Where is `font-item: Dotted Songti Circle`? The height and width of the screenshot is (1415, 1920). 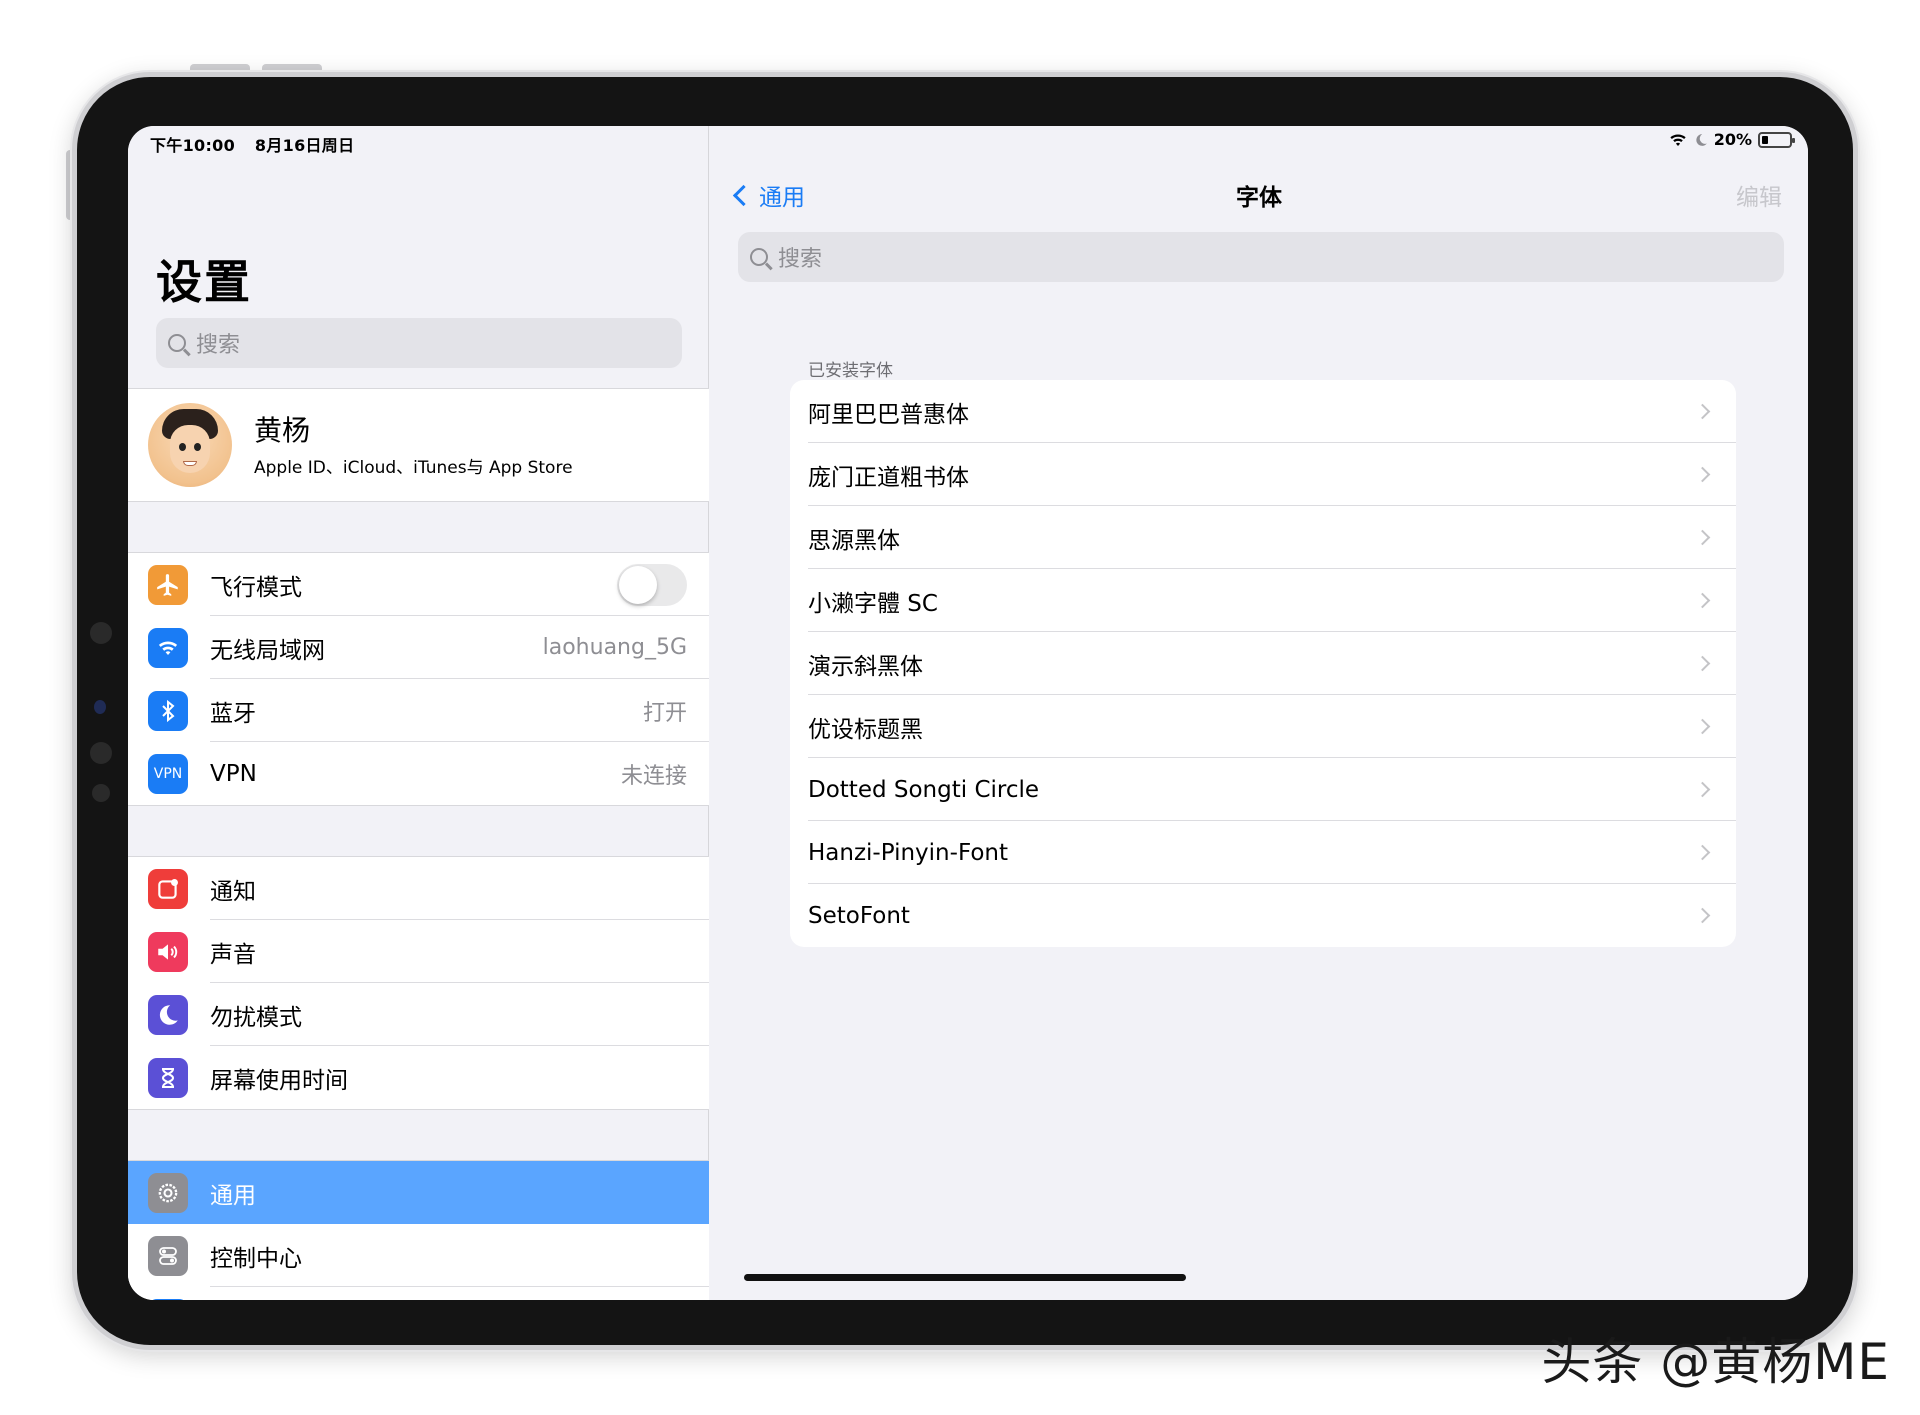
font-item: Dotted Songti Circle is located at coordinates (1263, 789).